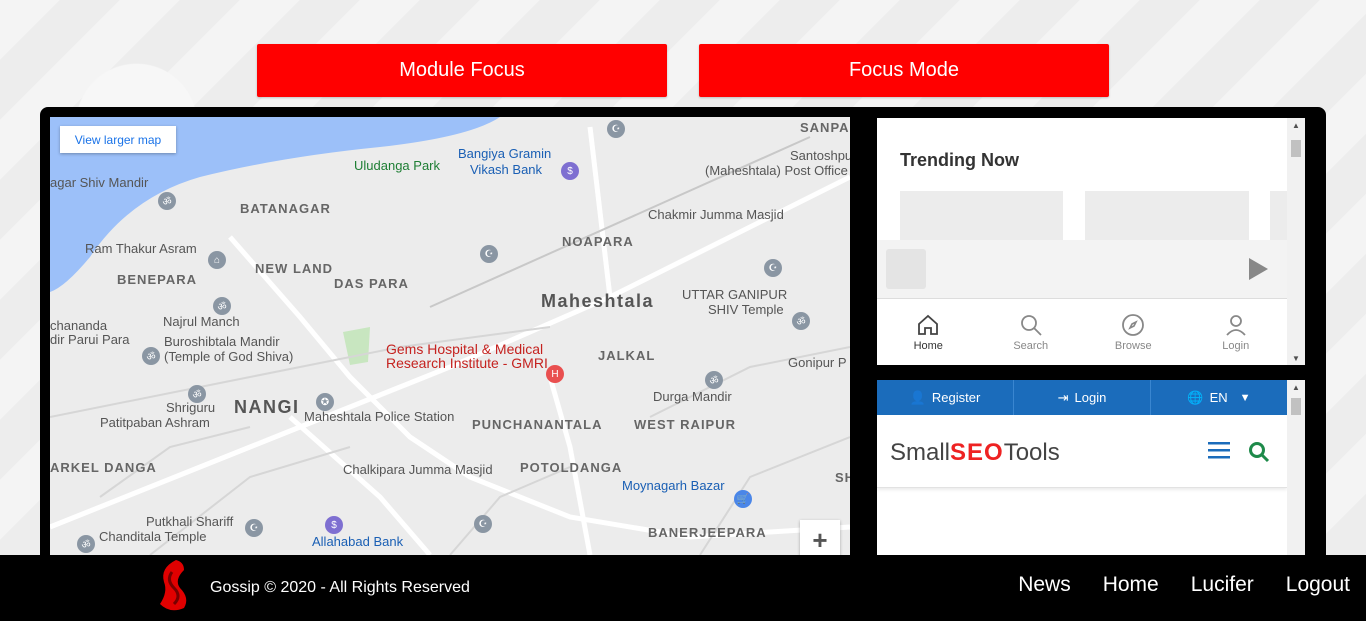 Image resolution: width=1366 pixels, height=621 pixels. What do you see at coordinates (975, 453) in the screenshot?
I see `smallseotools-logo: SmallSEOTools` at bounding box center [975, 453].